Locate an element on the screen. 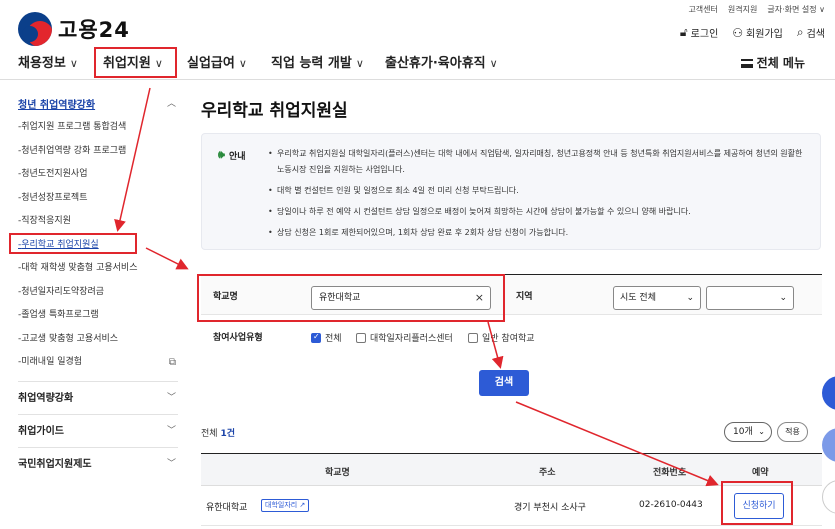  search-icon: ⌕ is located at coordinates (800, 32).